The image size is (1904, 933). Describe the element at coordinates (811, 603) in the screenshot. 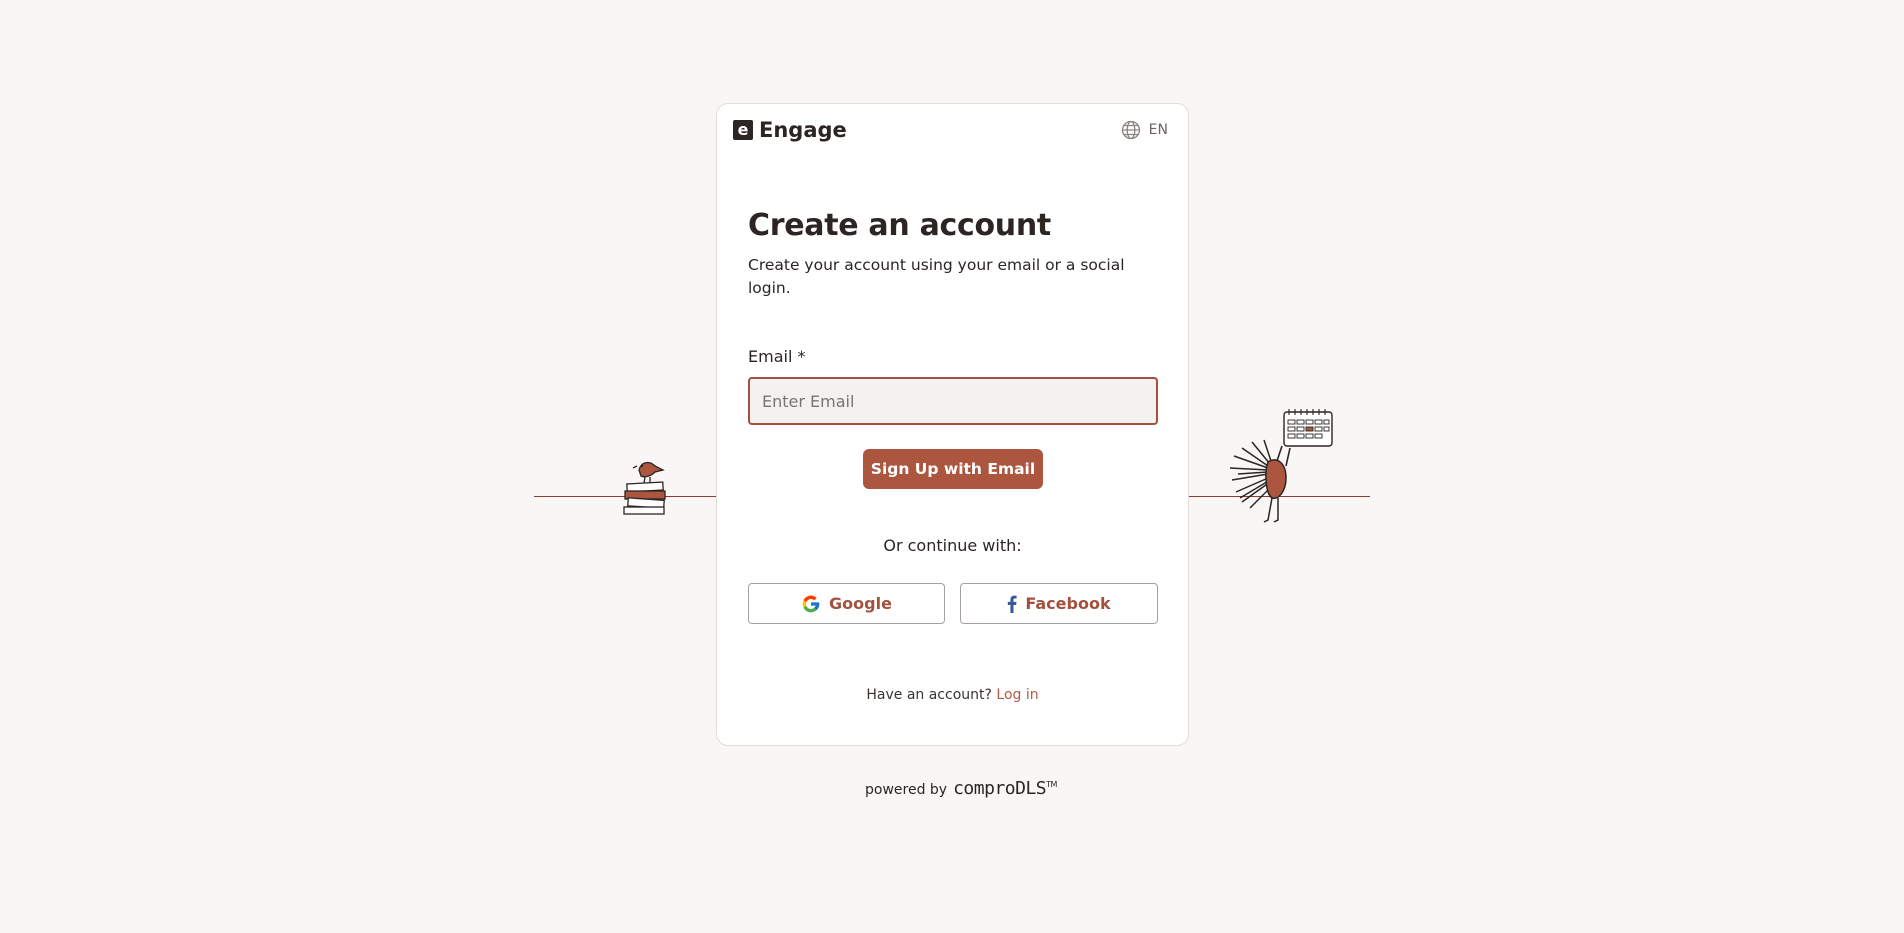

I see `google-icon` at that location.